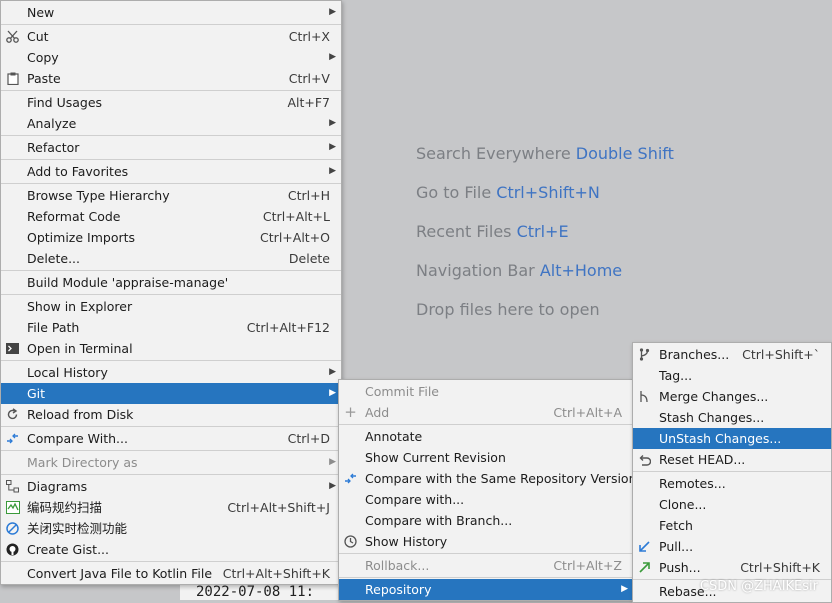  Describe the element at coordinates (508, 192) in the screenshot. I see `hint-go-to-file: Go to File Ctrl+Shift+N` at that location.